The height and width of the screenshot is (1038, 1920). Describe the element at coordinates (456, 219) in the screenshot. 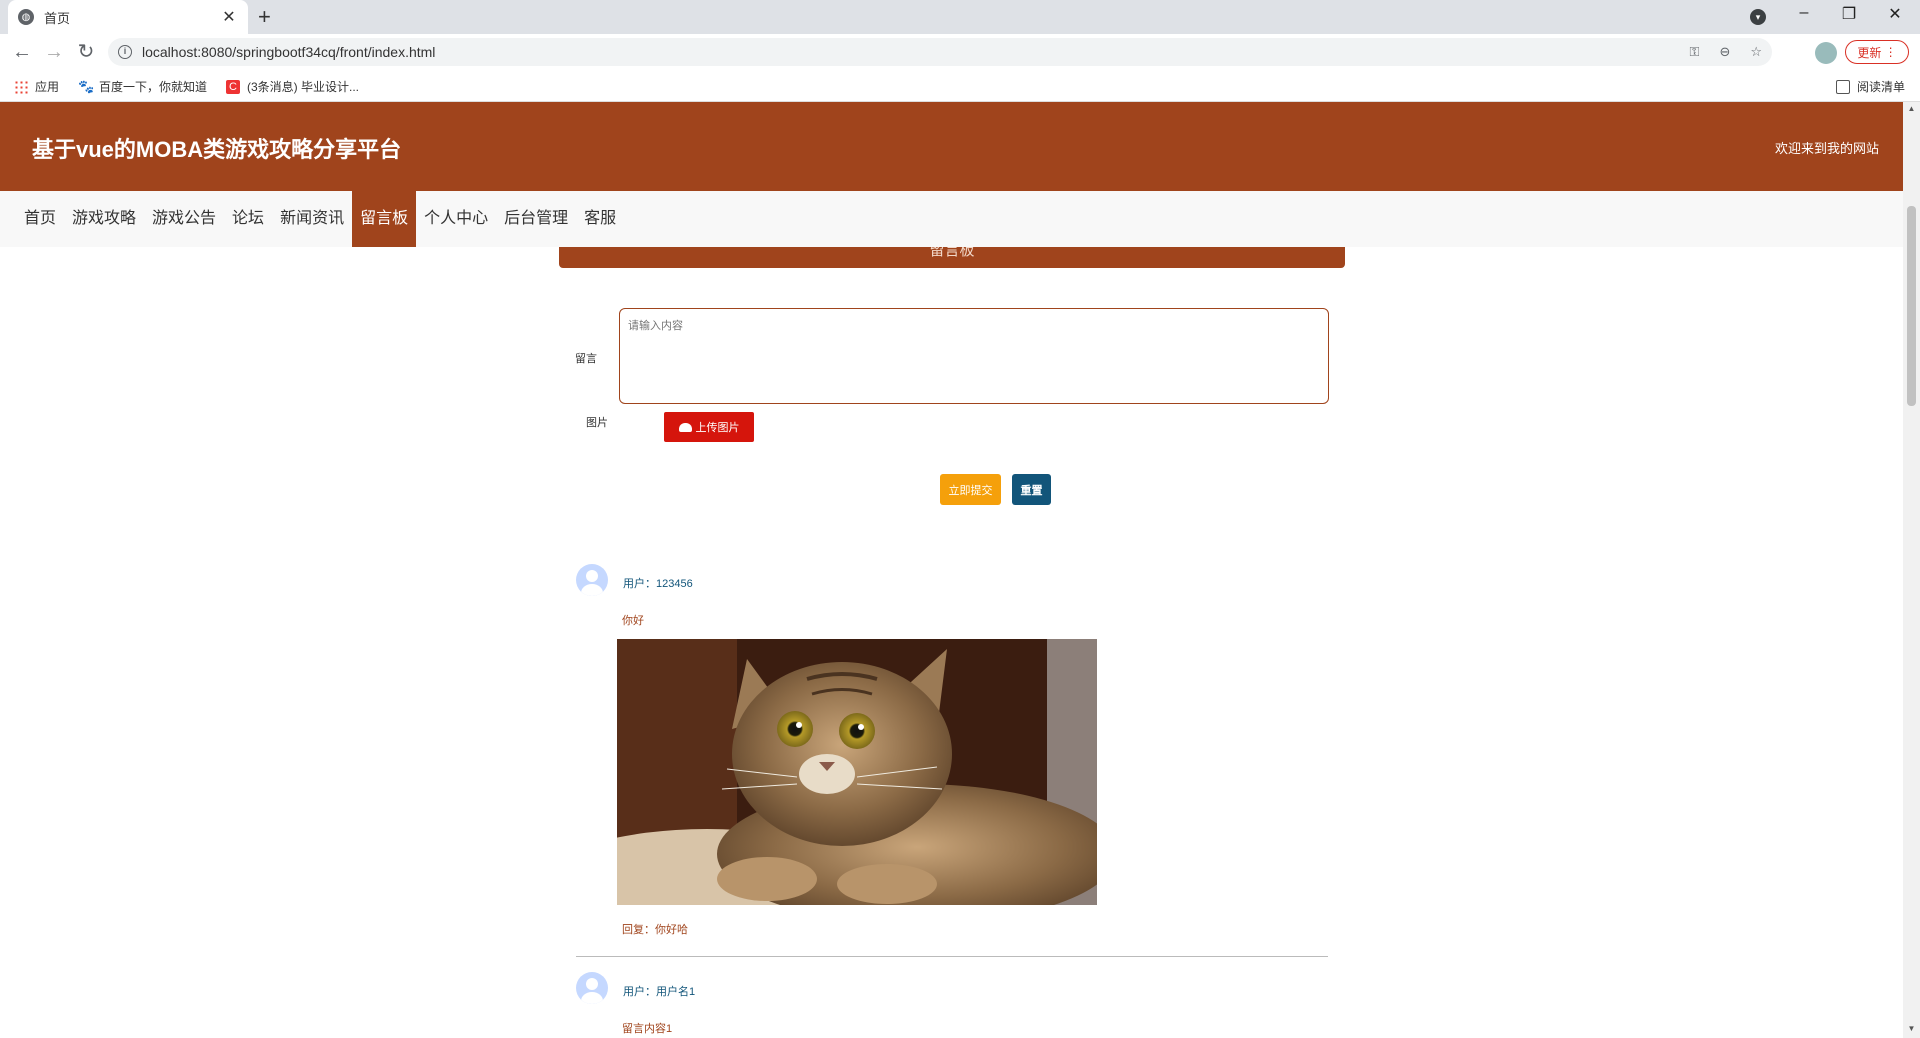

I see `nav-personal-center: 个人中心` at that location.